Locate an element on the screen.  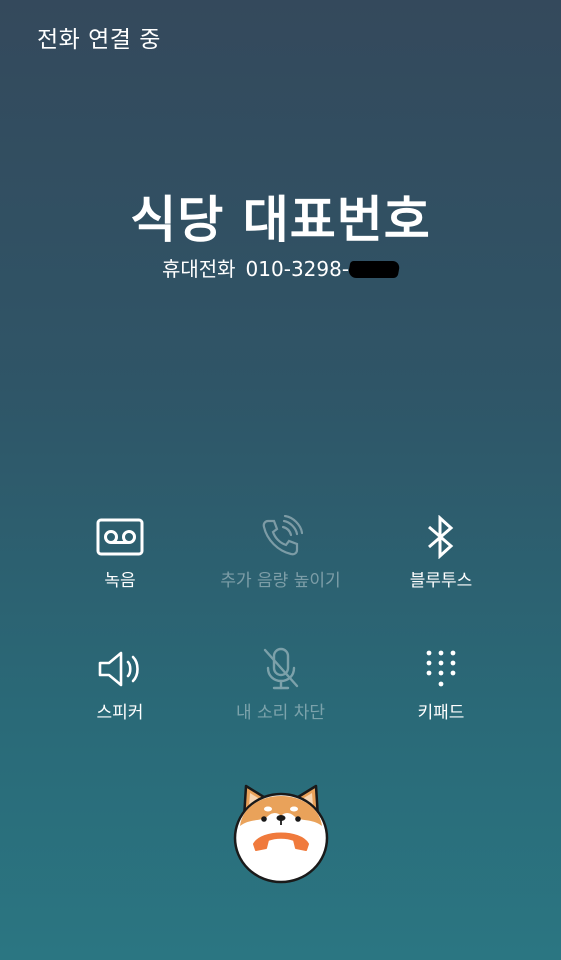
caller-number-line: 휴대전화 010-3298- is located at coordinates (280, 269).